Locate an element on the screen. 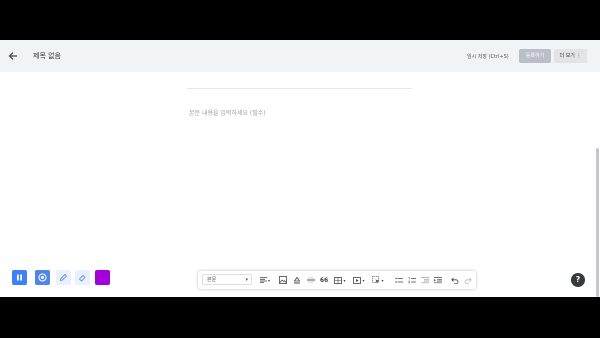 This screenshot has width=600, height=338. undo-button is located at coordinates (455, 280).